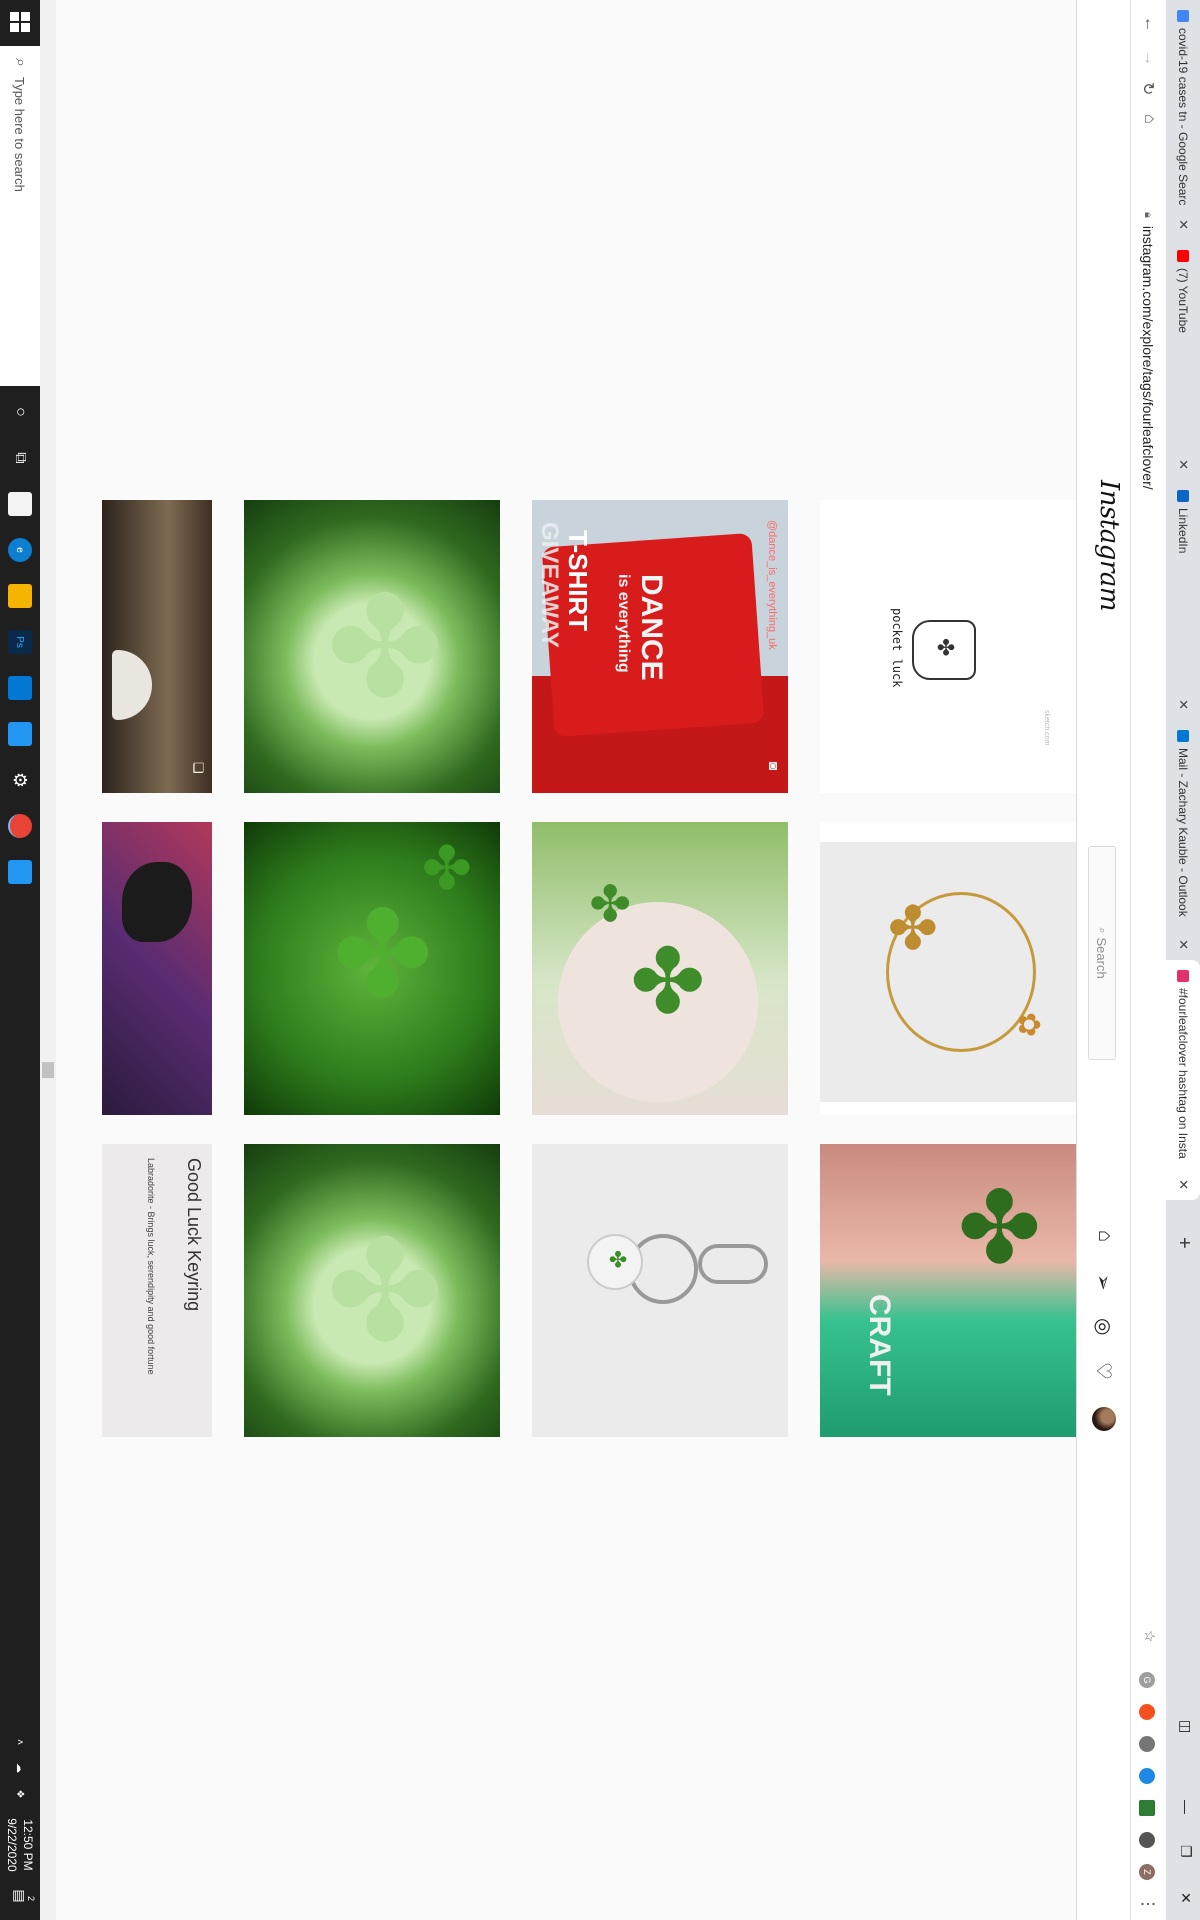 Image resolution: width=1200 pixels, height=1920 pixels. Describe the element at coordinates (20, 216) in the screenshot. I see `taskbar-search-input: ⌕ Type here to search` at that location.